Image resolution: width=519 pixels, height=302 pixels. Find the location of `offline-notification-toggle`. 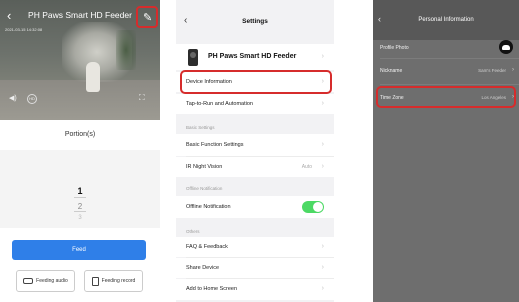

offline-notification-toggle is located at coordinates (313, 207).